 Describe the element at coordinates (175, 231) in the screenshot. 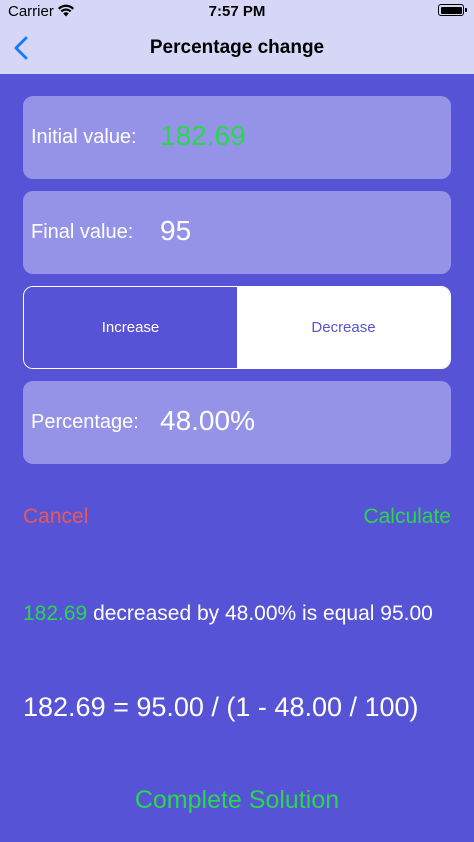

I see `final-value-input: 95` at that location.